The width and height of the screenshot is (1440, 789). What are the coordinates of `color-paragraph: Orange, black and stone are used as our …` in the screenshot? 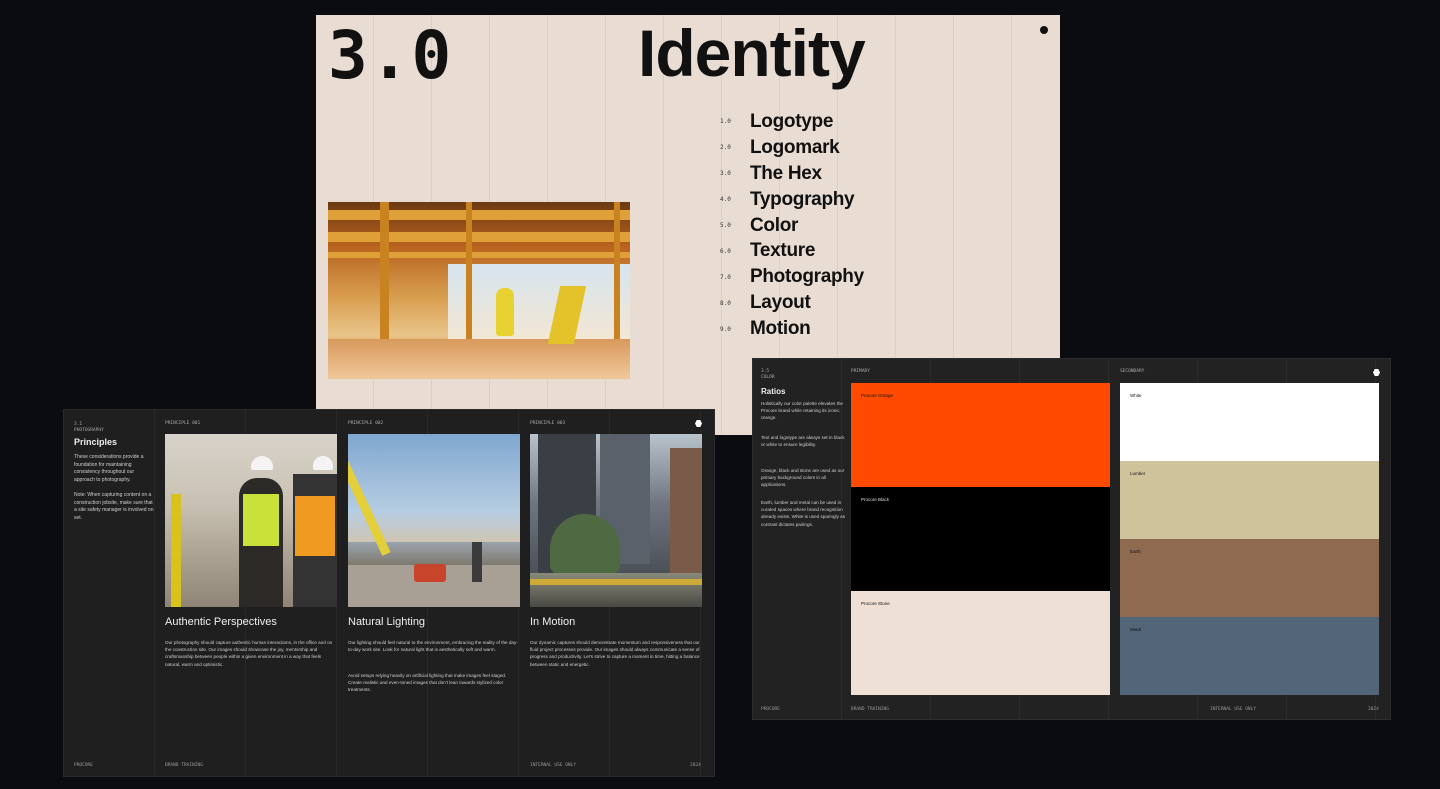 It's located at (803, 478).